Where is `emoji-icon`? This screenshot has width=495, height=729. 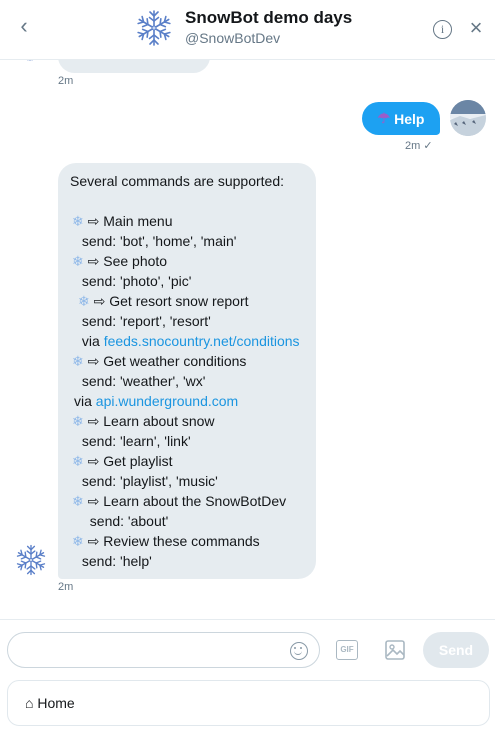
emoji-icon is located at coordinates (299, 651).